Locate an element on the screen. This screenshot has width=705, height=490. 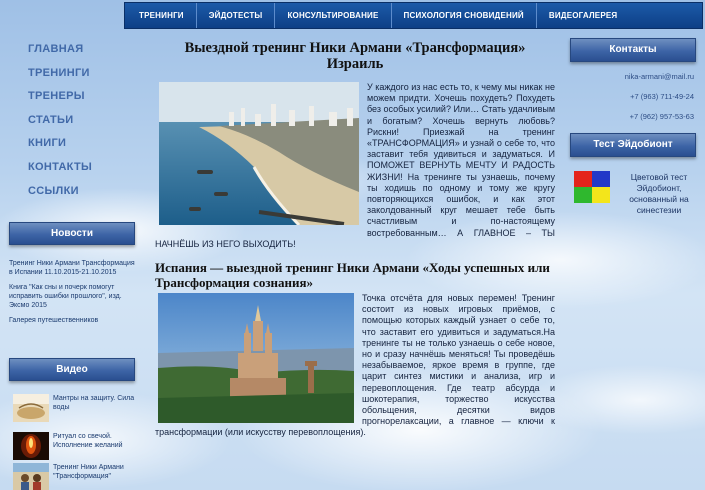
news-header: Новости is located at coordinates (72, 233).